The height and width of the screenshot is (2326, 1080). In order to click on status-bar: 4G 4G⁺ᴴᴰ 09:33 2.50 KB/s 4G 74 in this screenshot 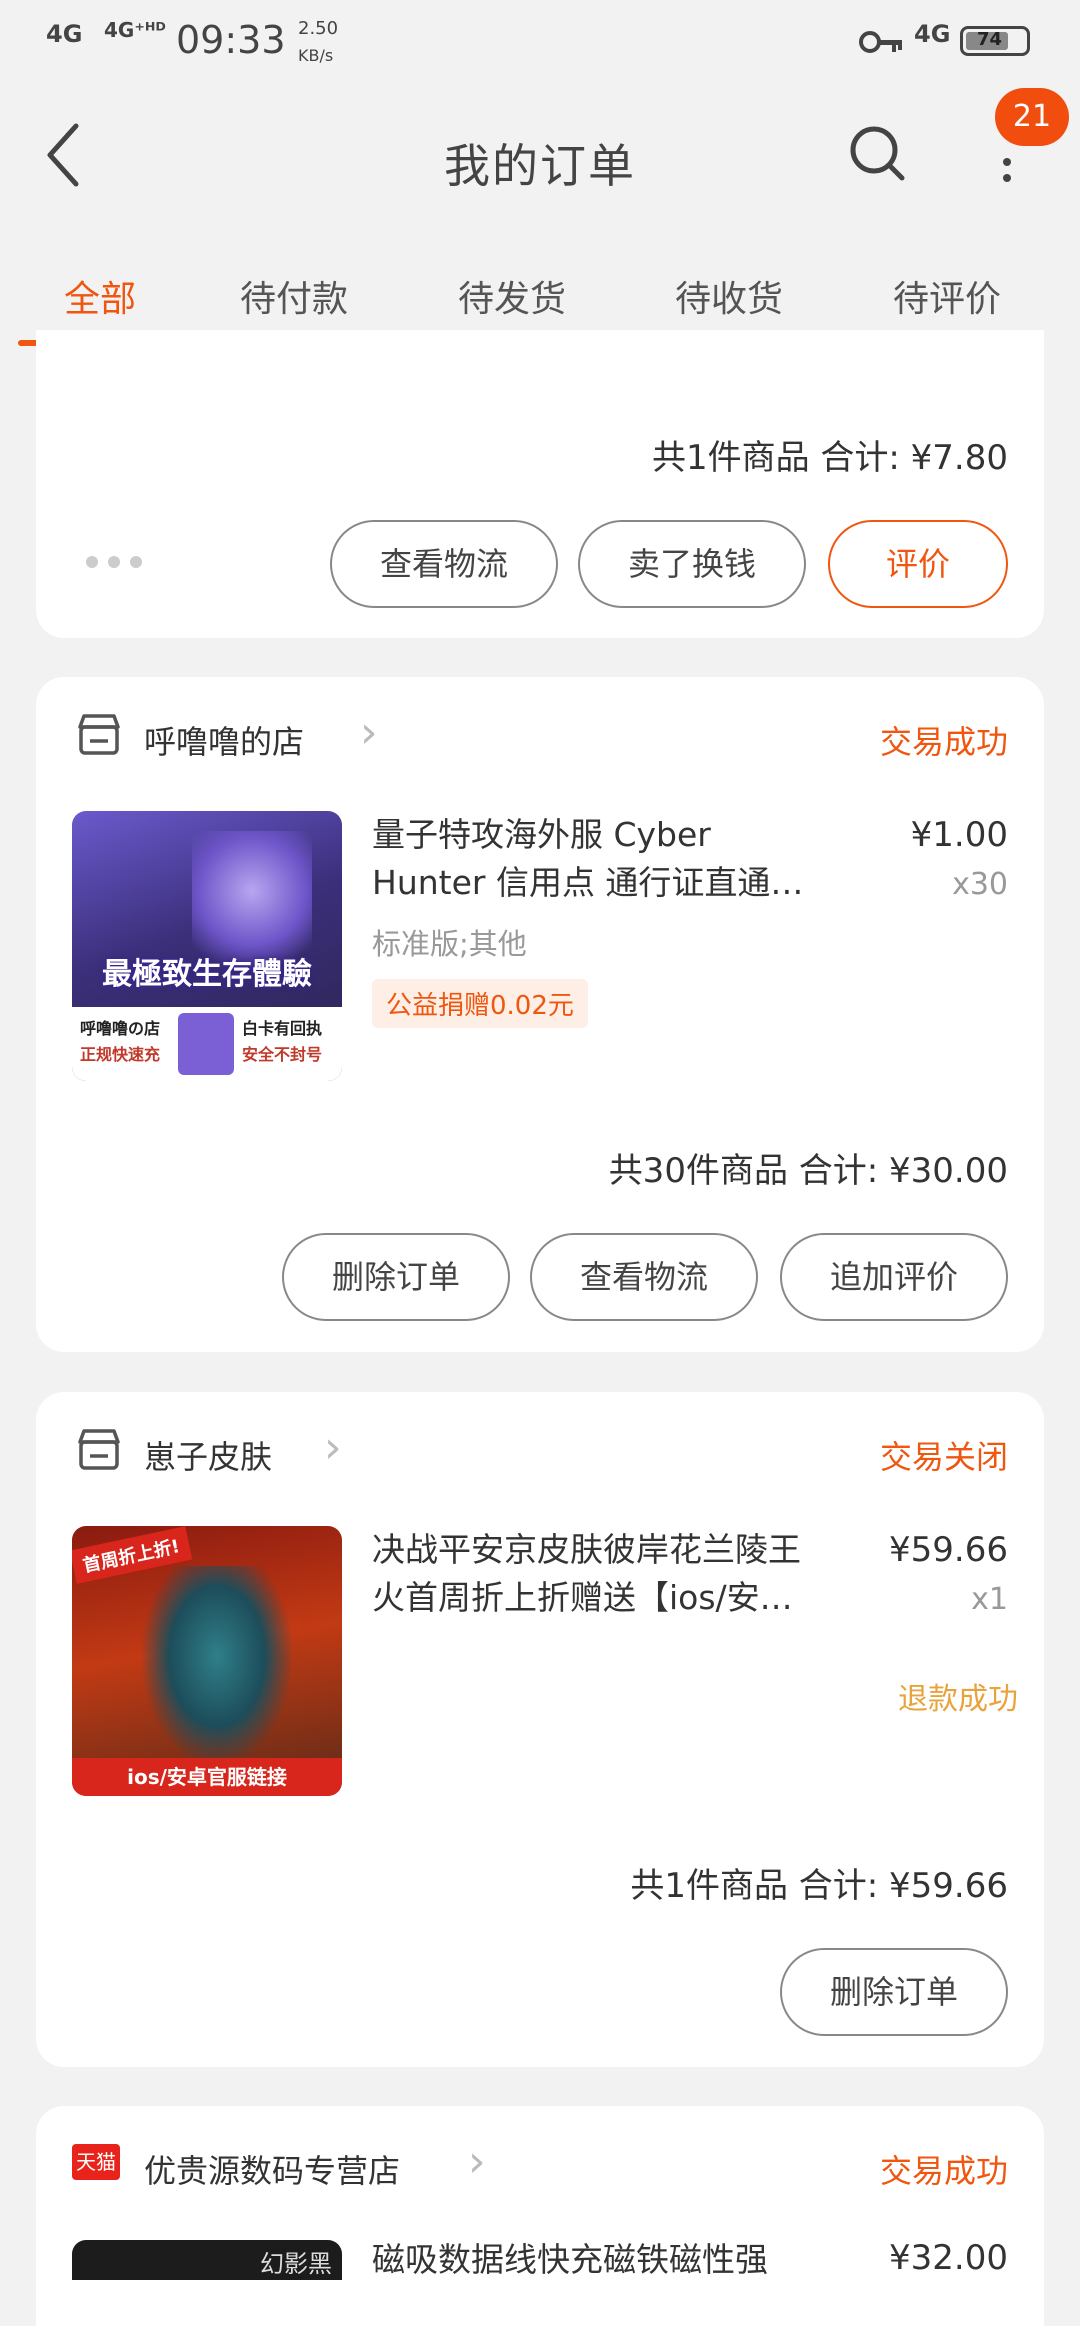, I will do `click(540, 40)`.